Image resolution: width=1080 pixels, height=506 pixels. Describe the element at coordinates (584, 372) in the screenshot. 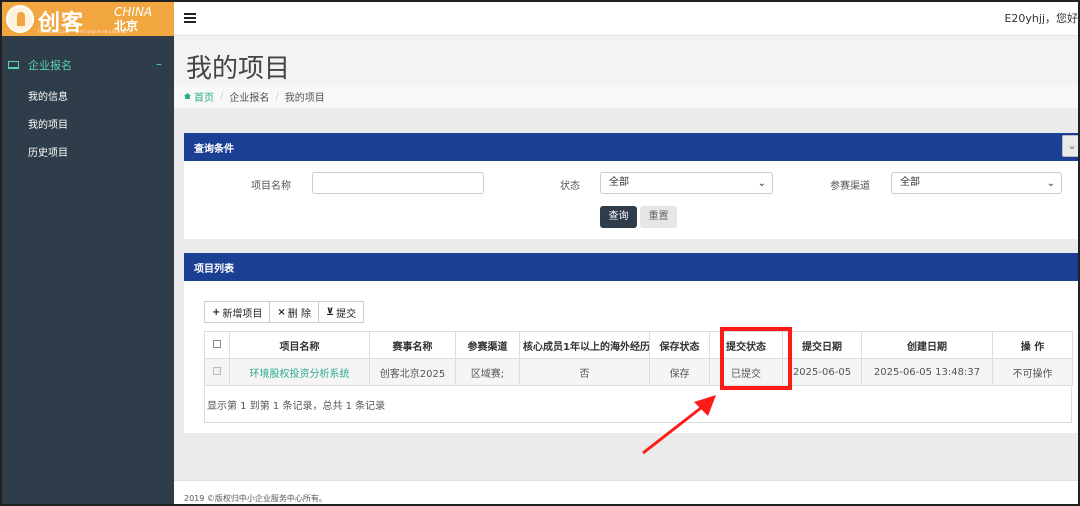

I see `cell-overseas: 否` at that location.